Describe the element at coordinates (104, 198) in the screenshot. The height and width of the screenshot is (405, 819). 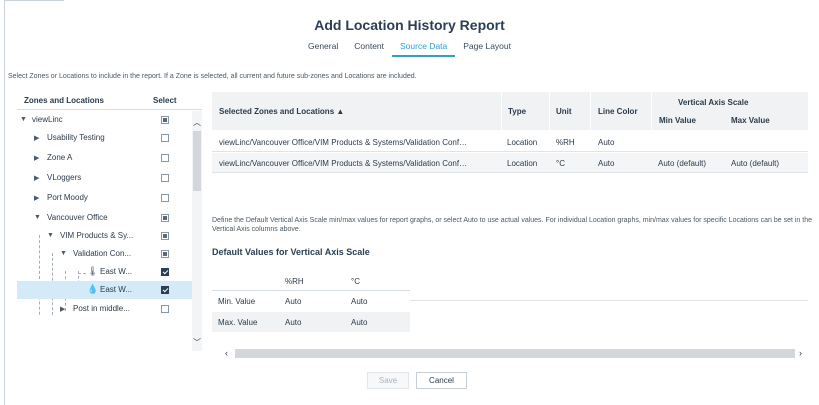
I see `tree-item-port-moody: ▶ Port Moody` at that location.